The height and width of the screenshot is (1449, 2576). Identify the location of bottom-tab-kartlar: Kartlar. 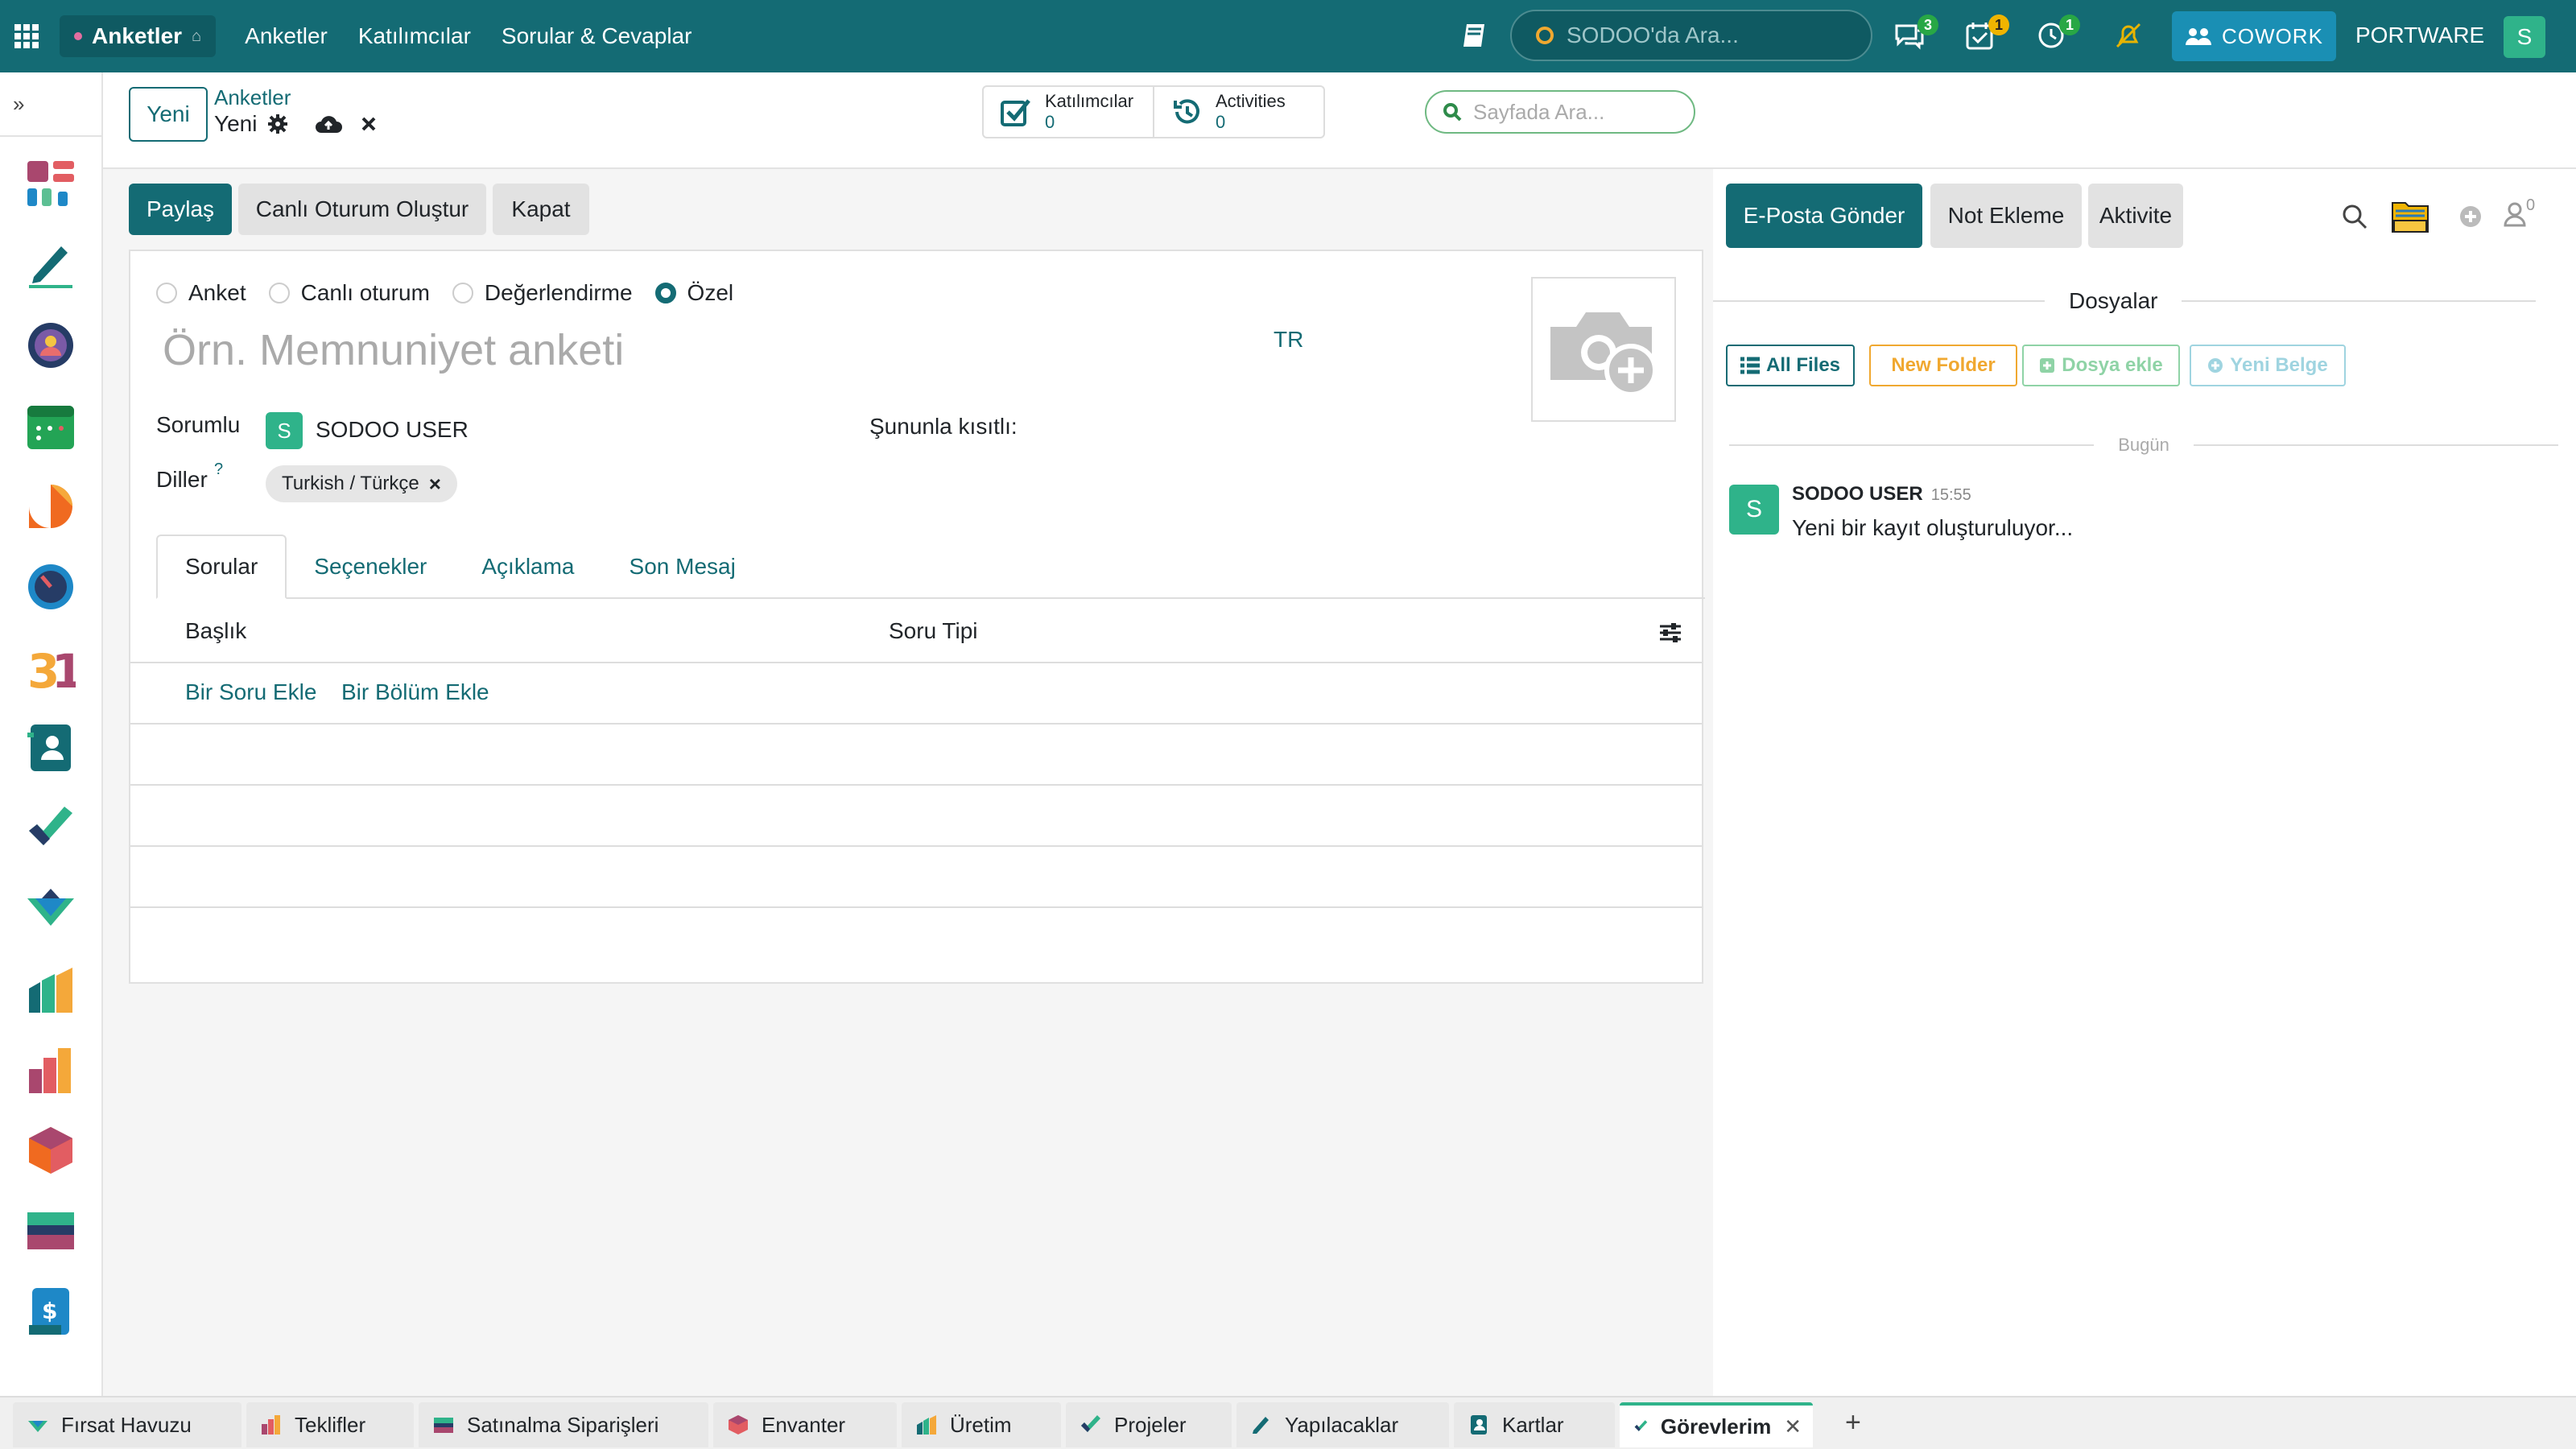
(1534, 1424).